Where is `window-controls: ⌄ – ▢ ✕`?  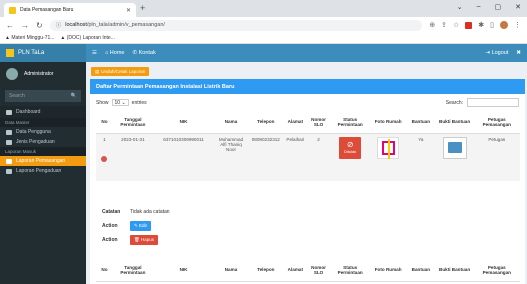
window-controls: ⌄ – ▢ ✕ is located at coordinates (489, 7).